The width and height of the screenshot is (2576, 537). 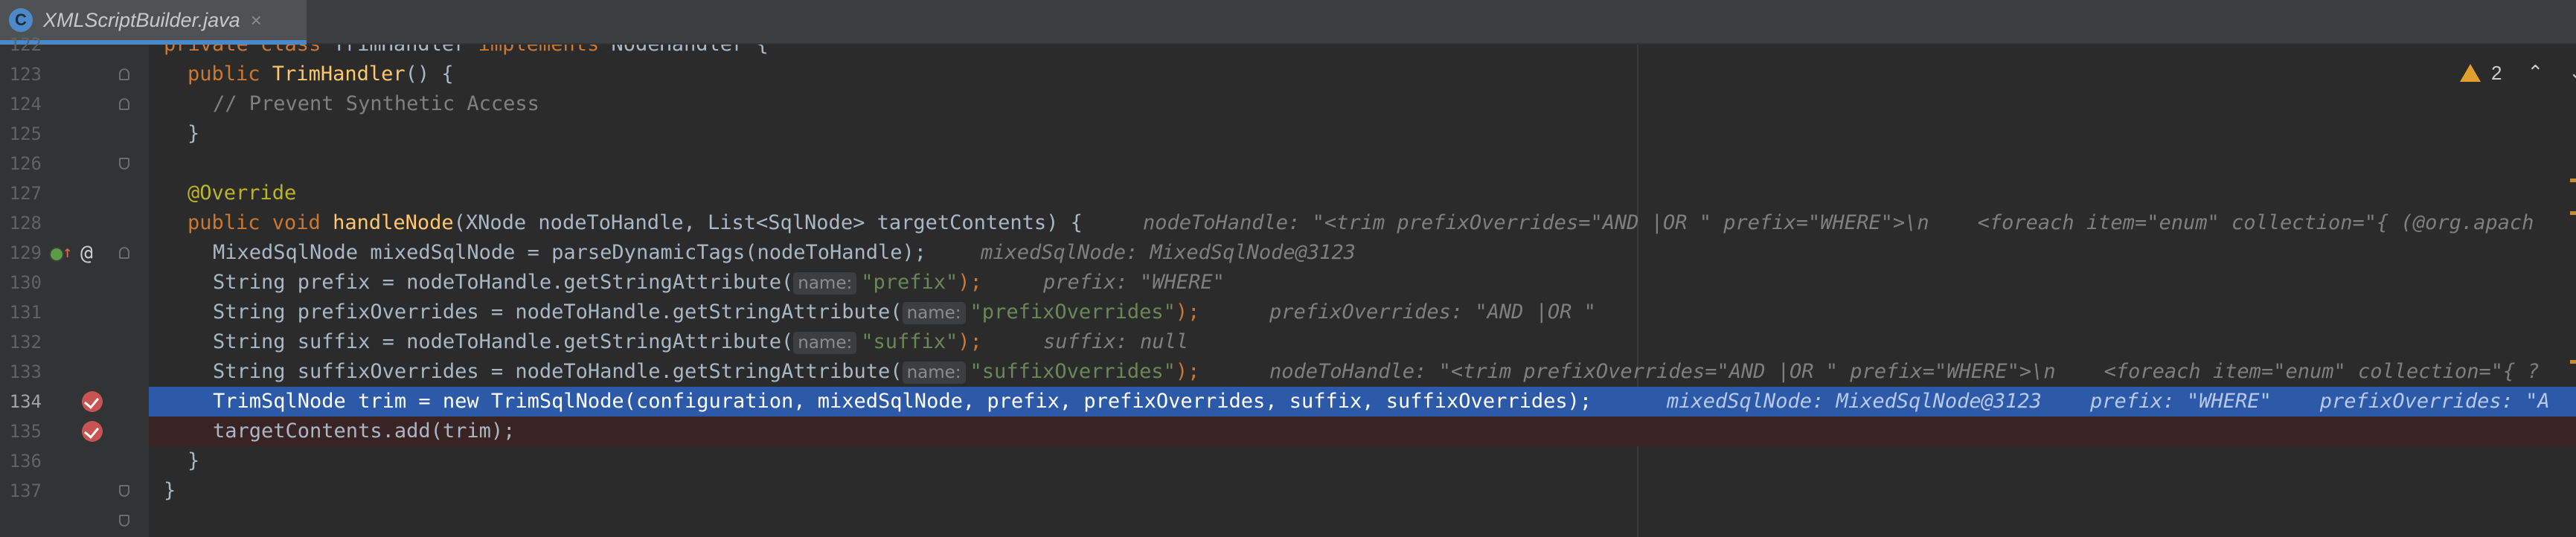 I want to click on keyword: public, so click(x=230, y=74).